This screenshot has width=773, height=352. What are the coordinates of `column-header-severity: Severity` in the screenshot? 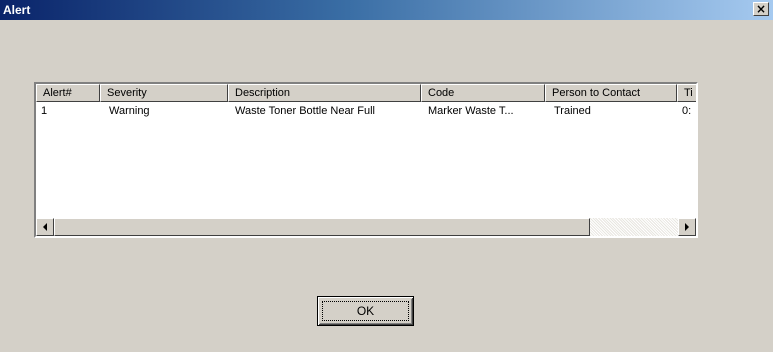 It's located at (164, 93).